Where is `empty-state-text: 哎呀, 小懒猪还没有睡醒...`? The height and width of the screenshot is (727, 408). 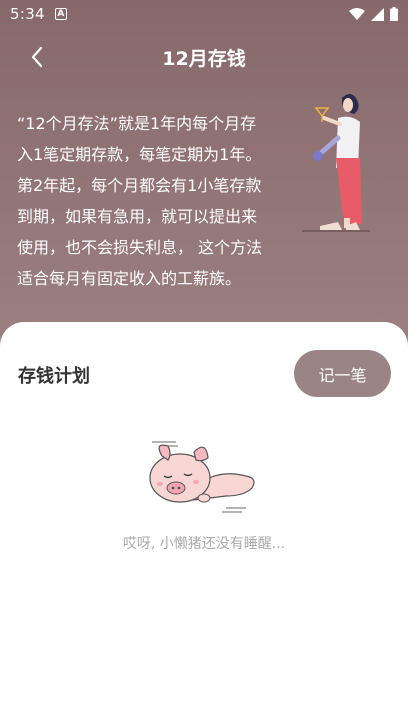
empty-state-text: 哎呀, 小懒猪还没有睡醒... is located at coordinates (204, 544).